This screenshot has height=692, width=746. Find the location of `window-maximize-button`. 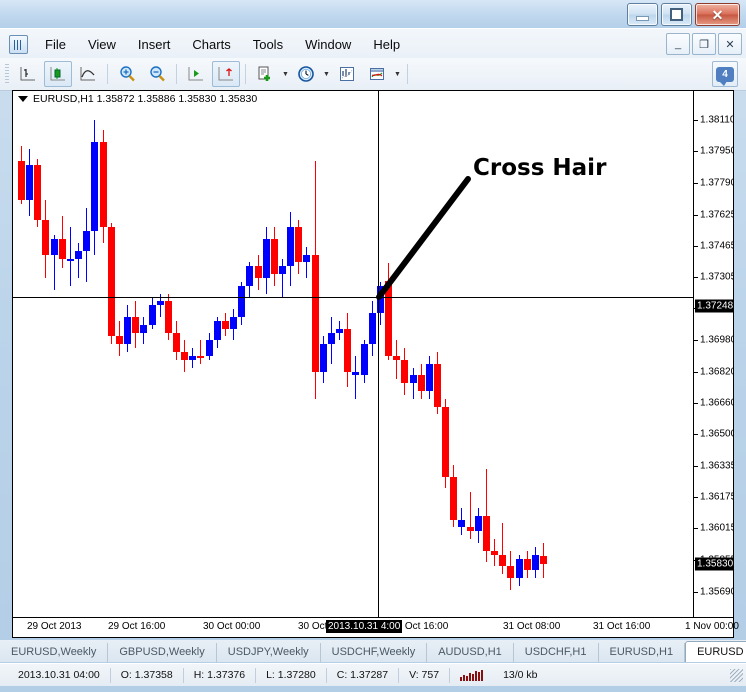

window-maximize-button is located at coordinates (676, 14).